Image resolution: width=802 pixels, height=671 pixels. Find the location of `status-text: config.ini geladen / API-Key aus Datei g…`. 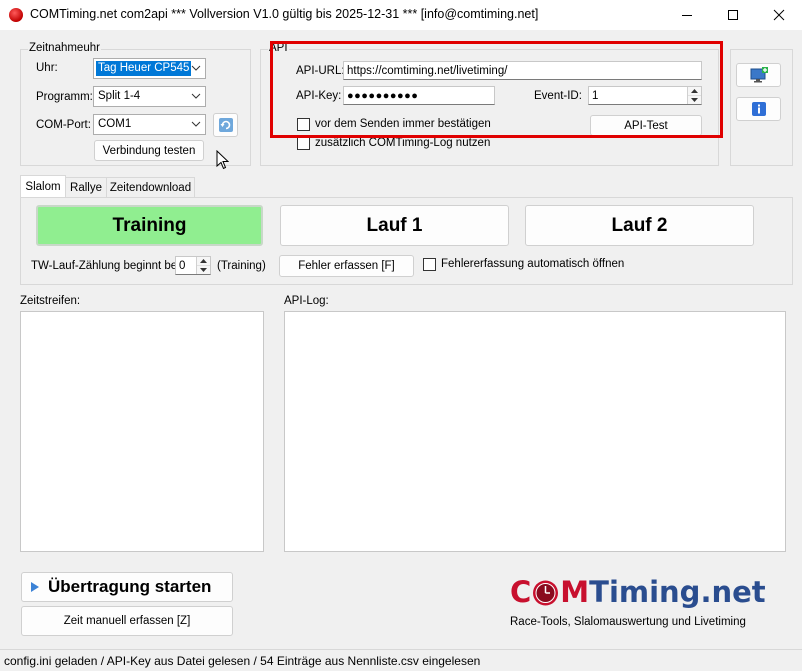

status-text: config.ini geladen / API-Key aus Datei g… is located at coordinates (242, 661).